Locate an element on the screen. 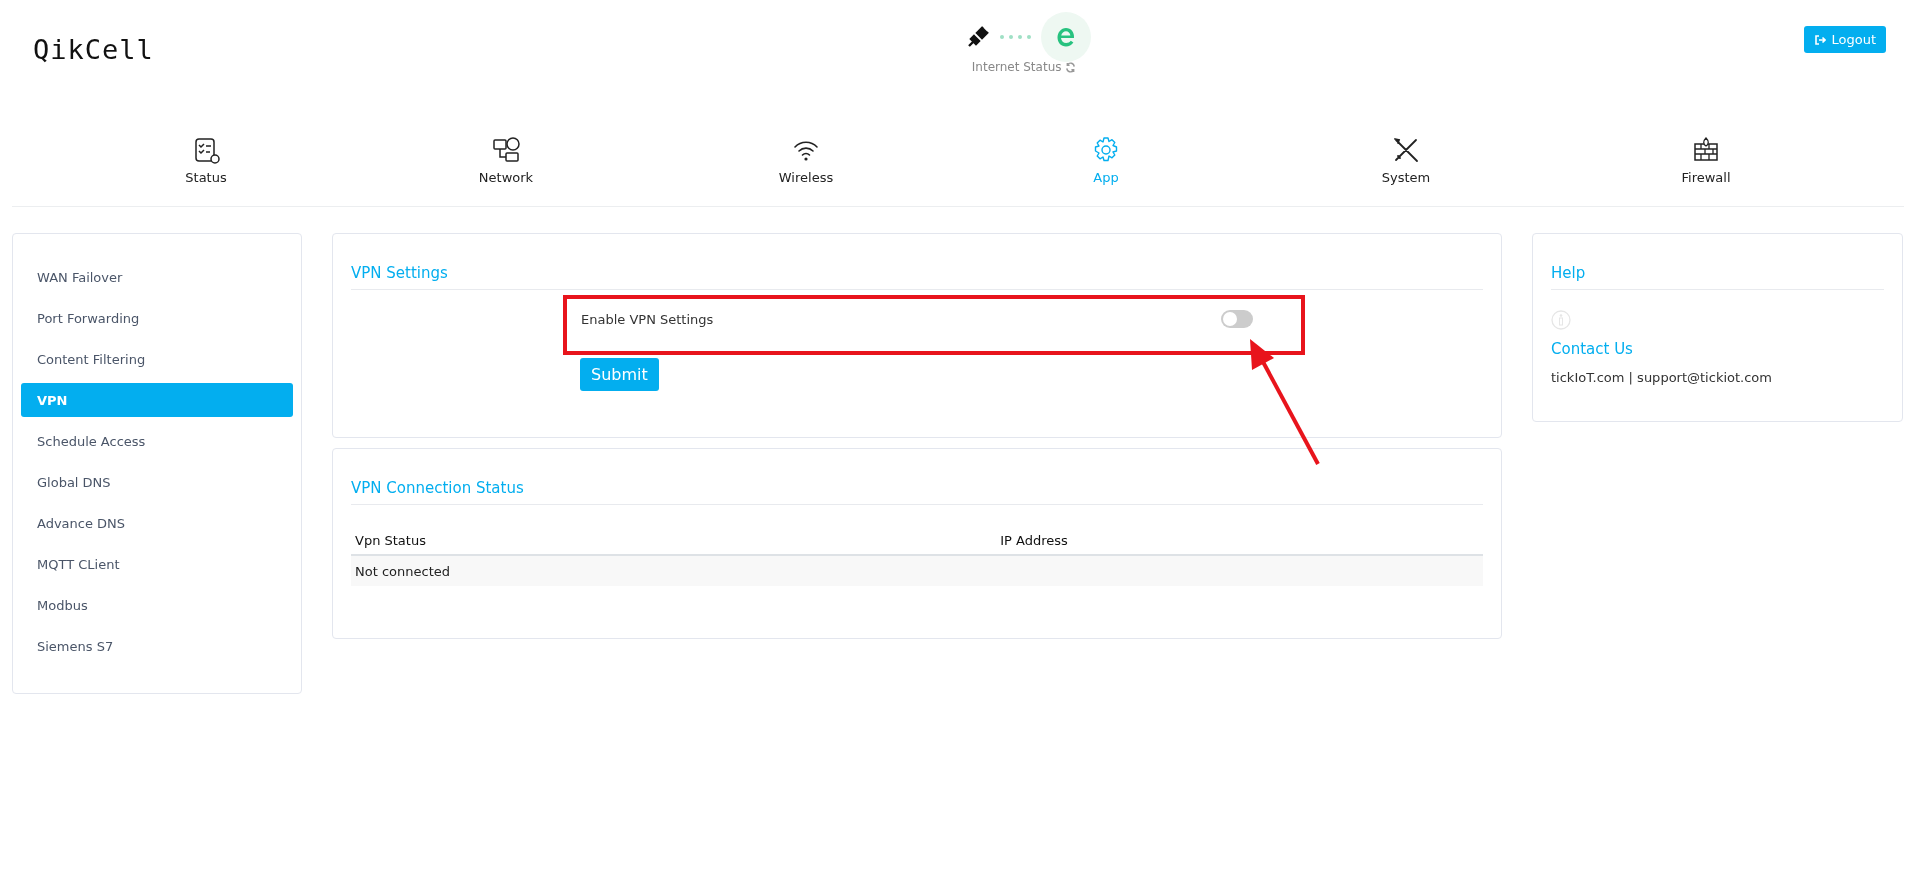 This screenshot has width=1916, height=886. contact-title: Contact Us is located at coordinates (1592, 349).